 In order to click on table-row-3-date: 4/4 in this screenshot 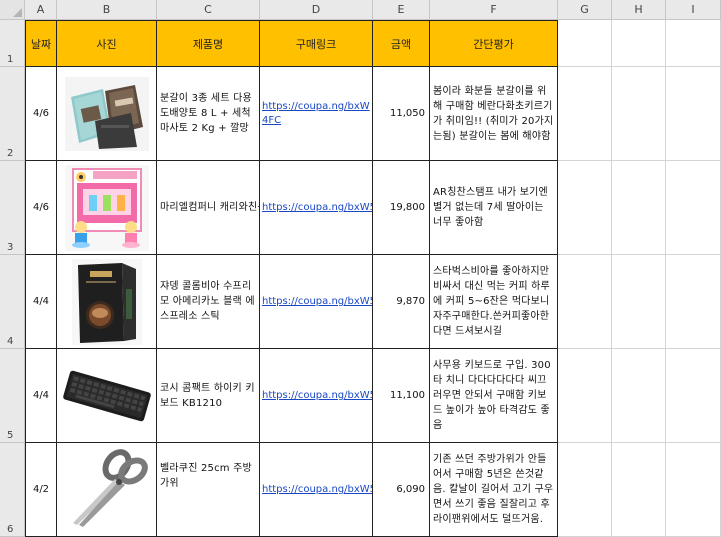, I will do `click(41, 302)`.